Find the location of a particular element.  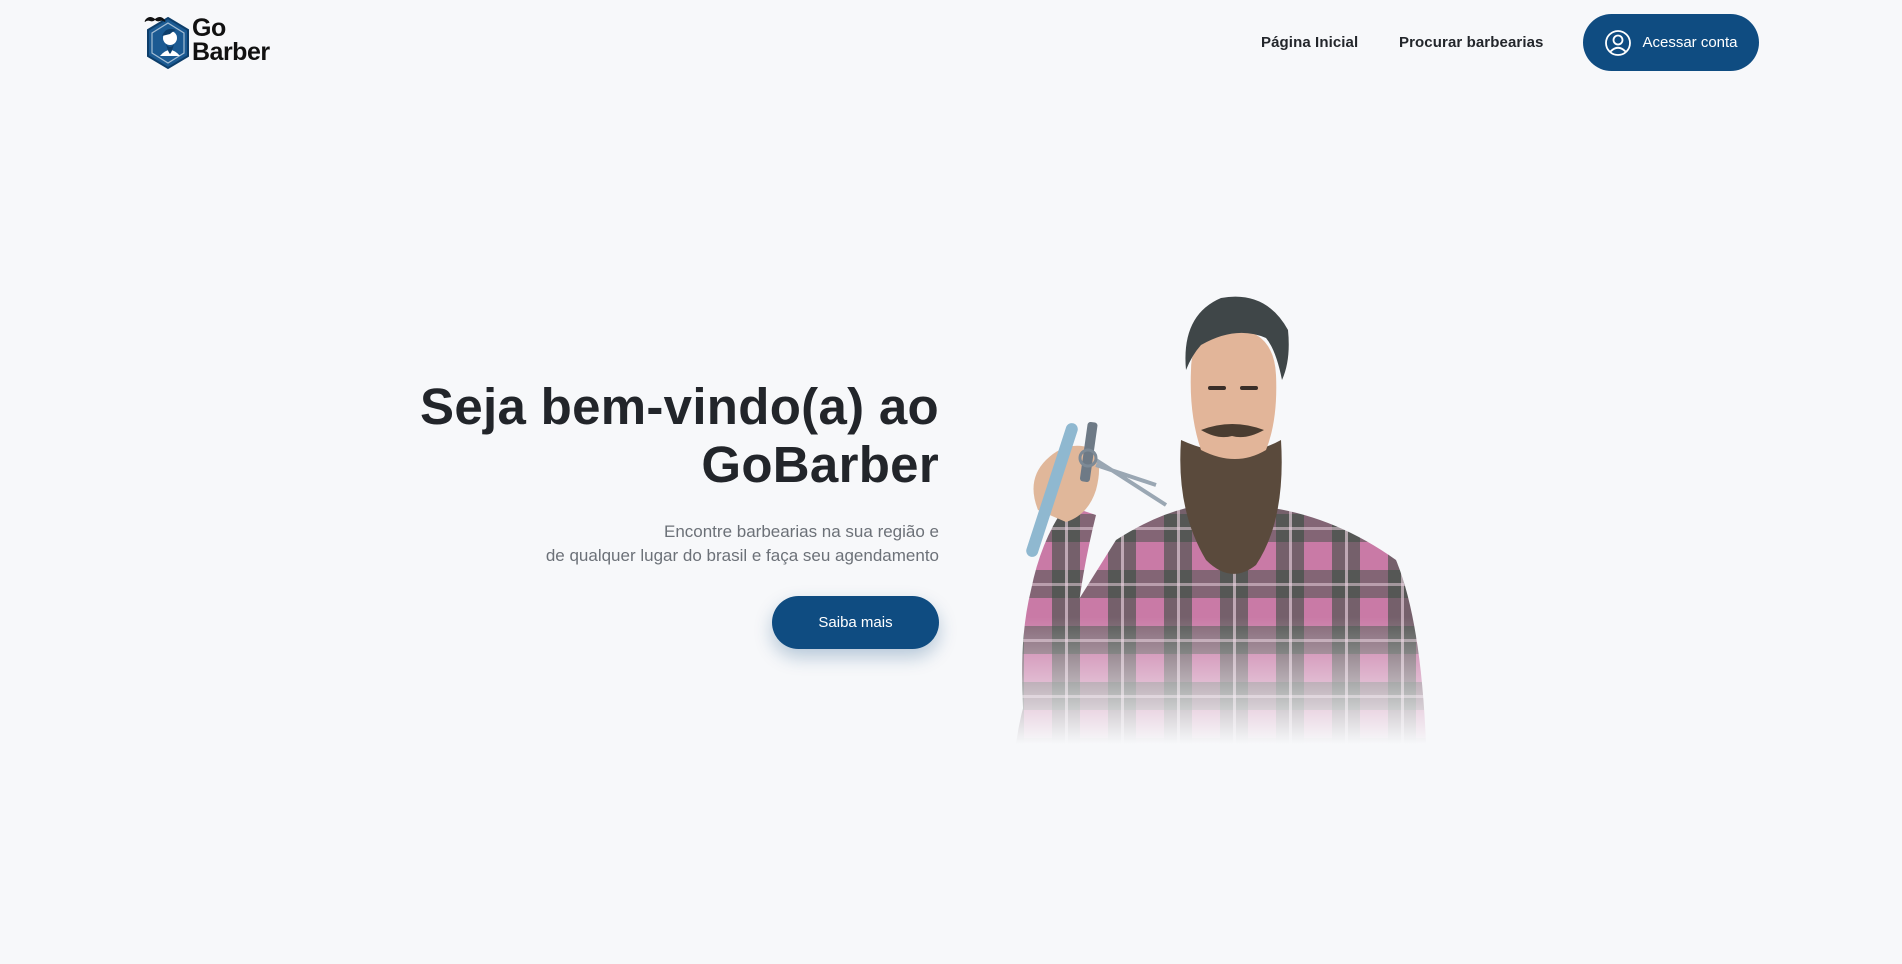

barber-emblem-icon is located at coordinates (168, 43).